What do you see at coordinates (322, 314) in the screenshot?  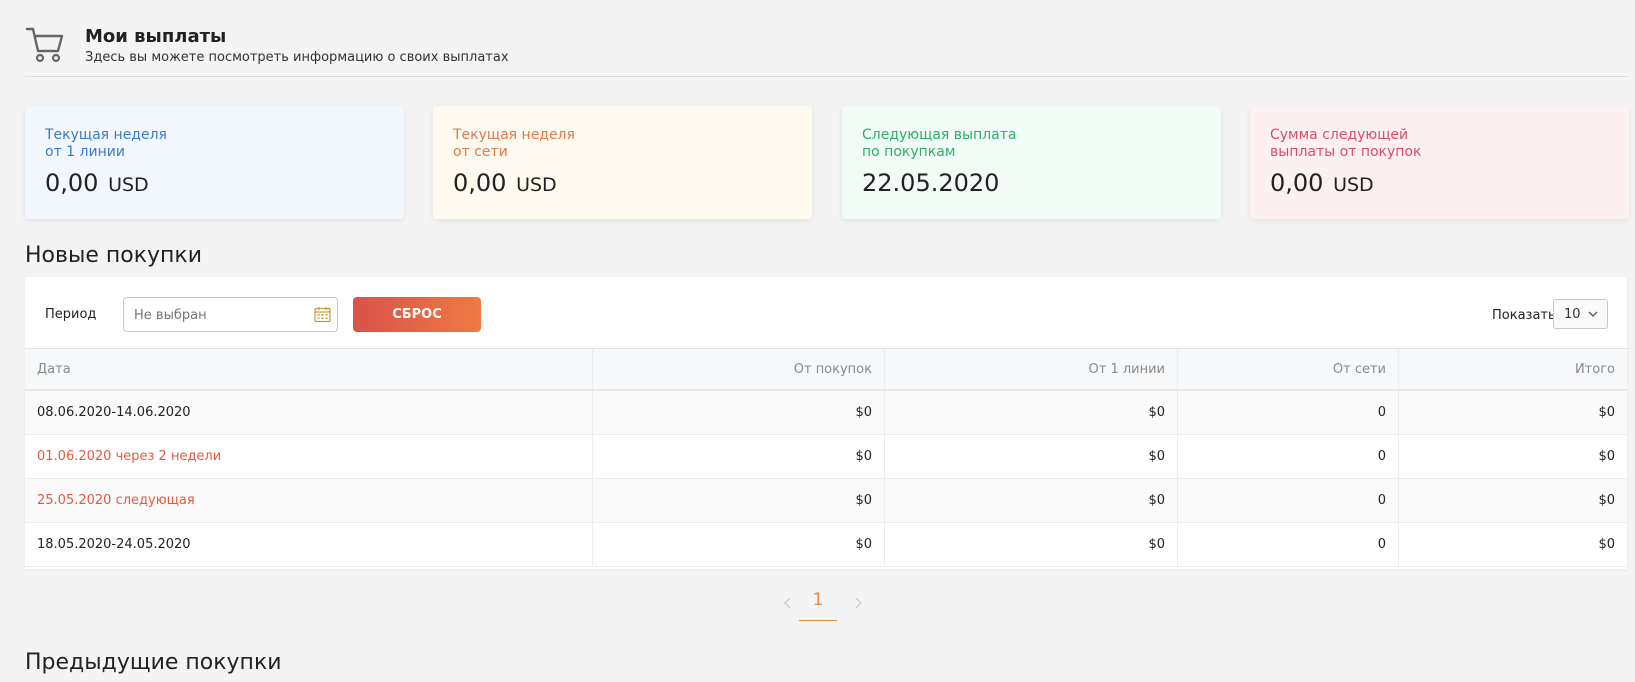 I see `calendar-icon` at bounding box center [322, 314].